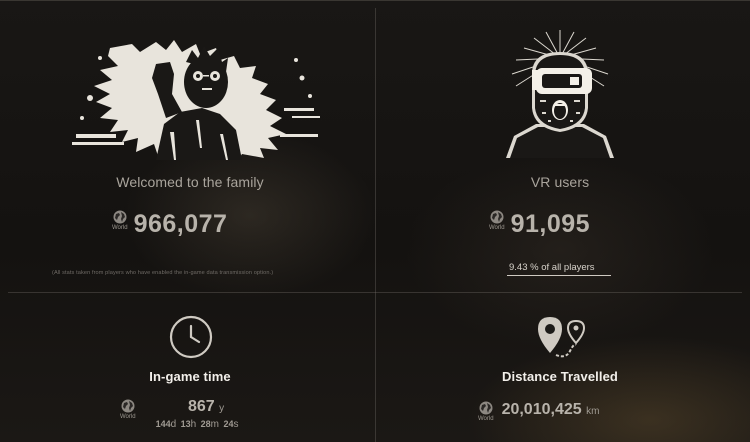 This screenshot has height=442, width=750. What do you see at coordinates (197, 424) in the screenshot?
I see `time-dhms: 144d 13h 28m 24s` at bounding box center [197, 424].